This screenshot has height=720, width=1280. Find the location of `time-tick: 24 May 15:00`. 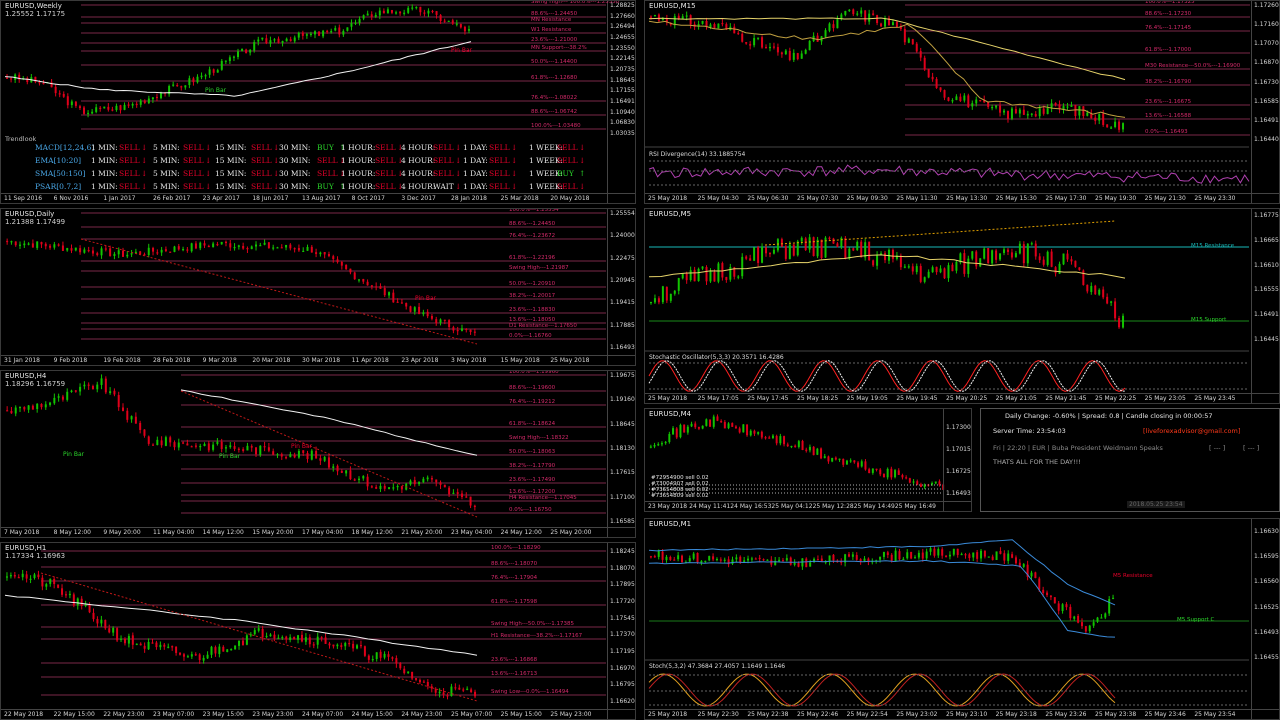

time-tick: 24 May 15:00 is located at coordinates (372, 714).